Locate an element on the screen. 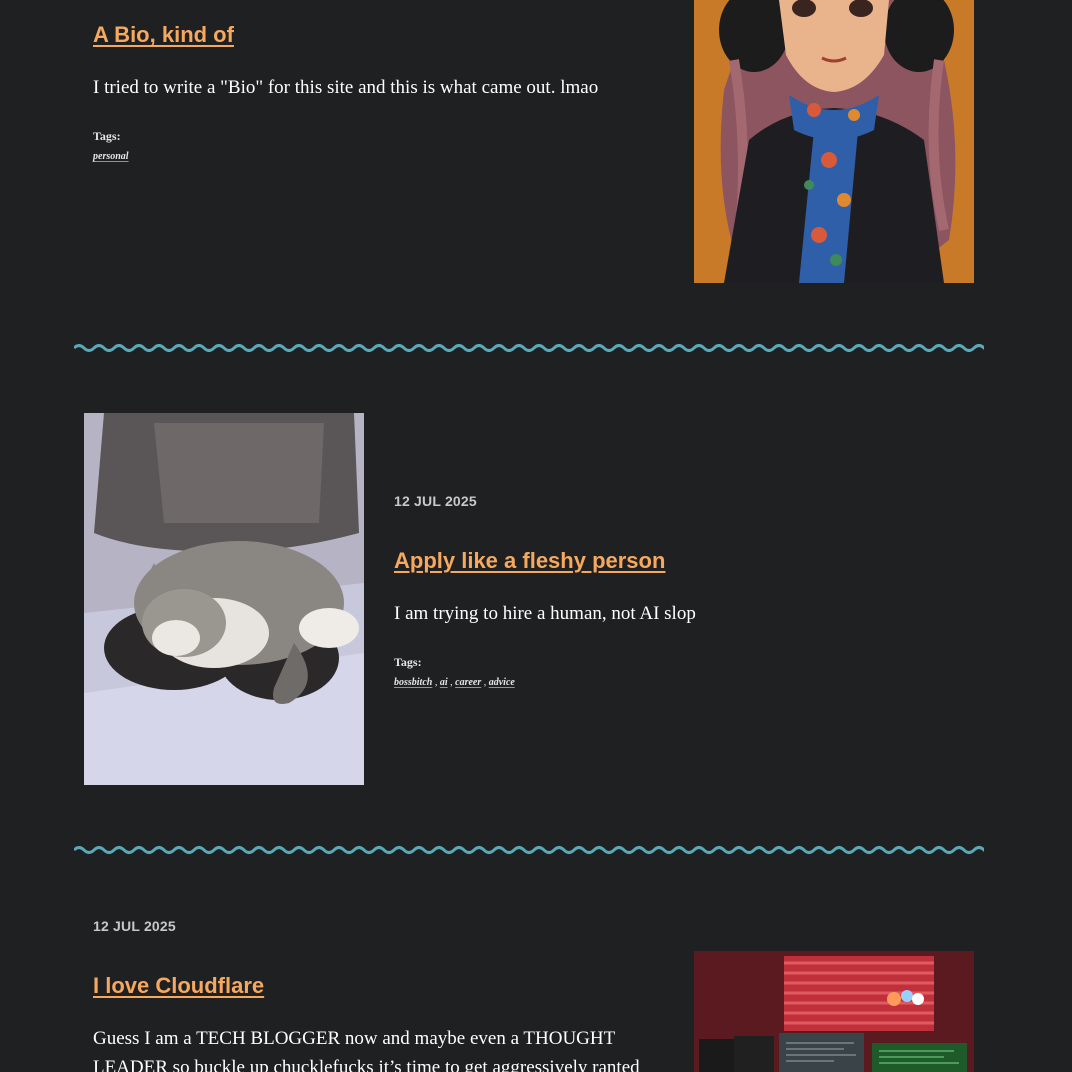 This screenshot has width=1072, height=1072. post-title-link: I love Cloudflare is located at coordinates (178, 986).